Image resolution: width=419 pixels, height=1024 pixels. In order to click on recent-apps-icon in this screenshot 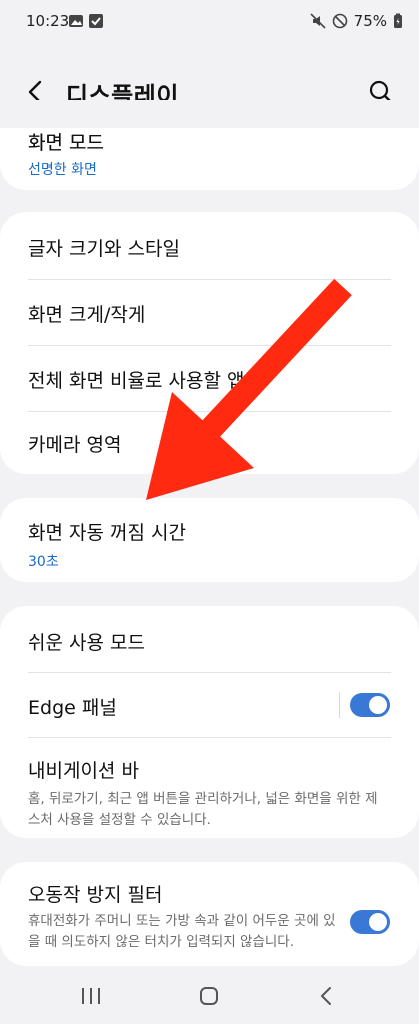, I will do `click(91, 996)`.